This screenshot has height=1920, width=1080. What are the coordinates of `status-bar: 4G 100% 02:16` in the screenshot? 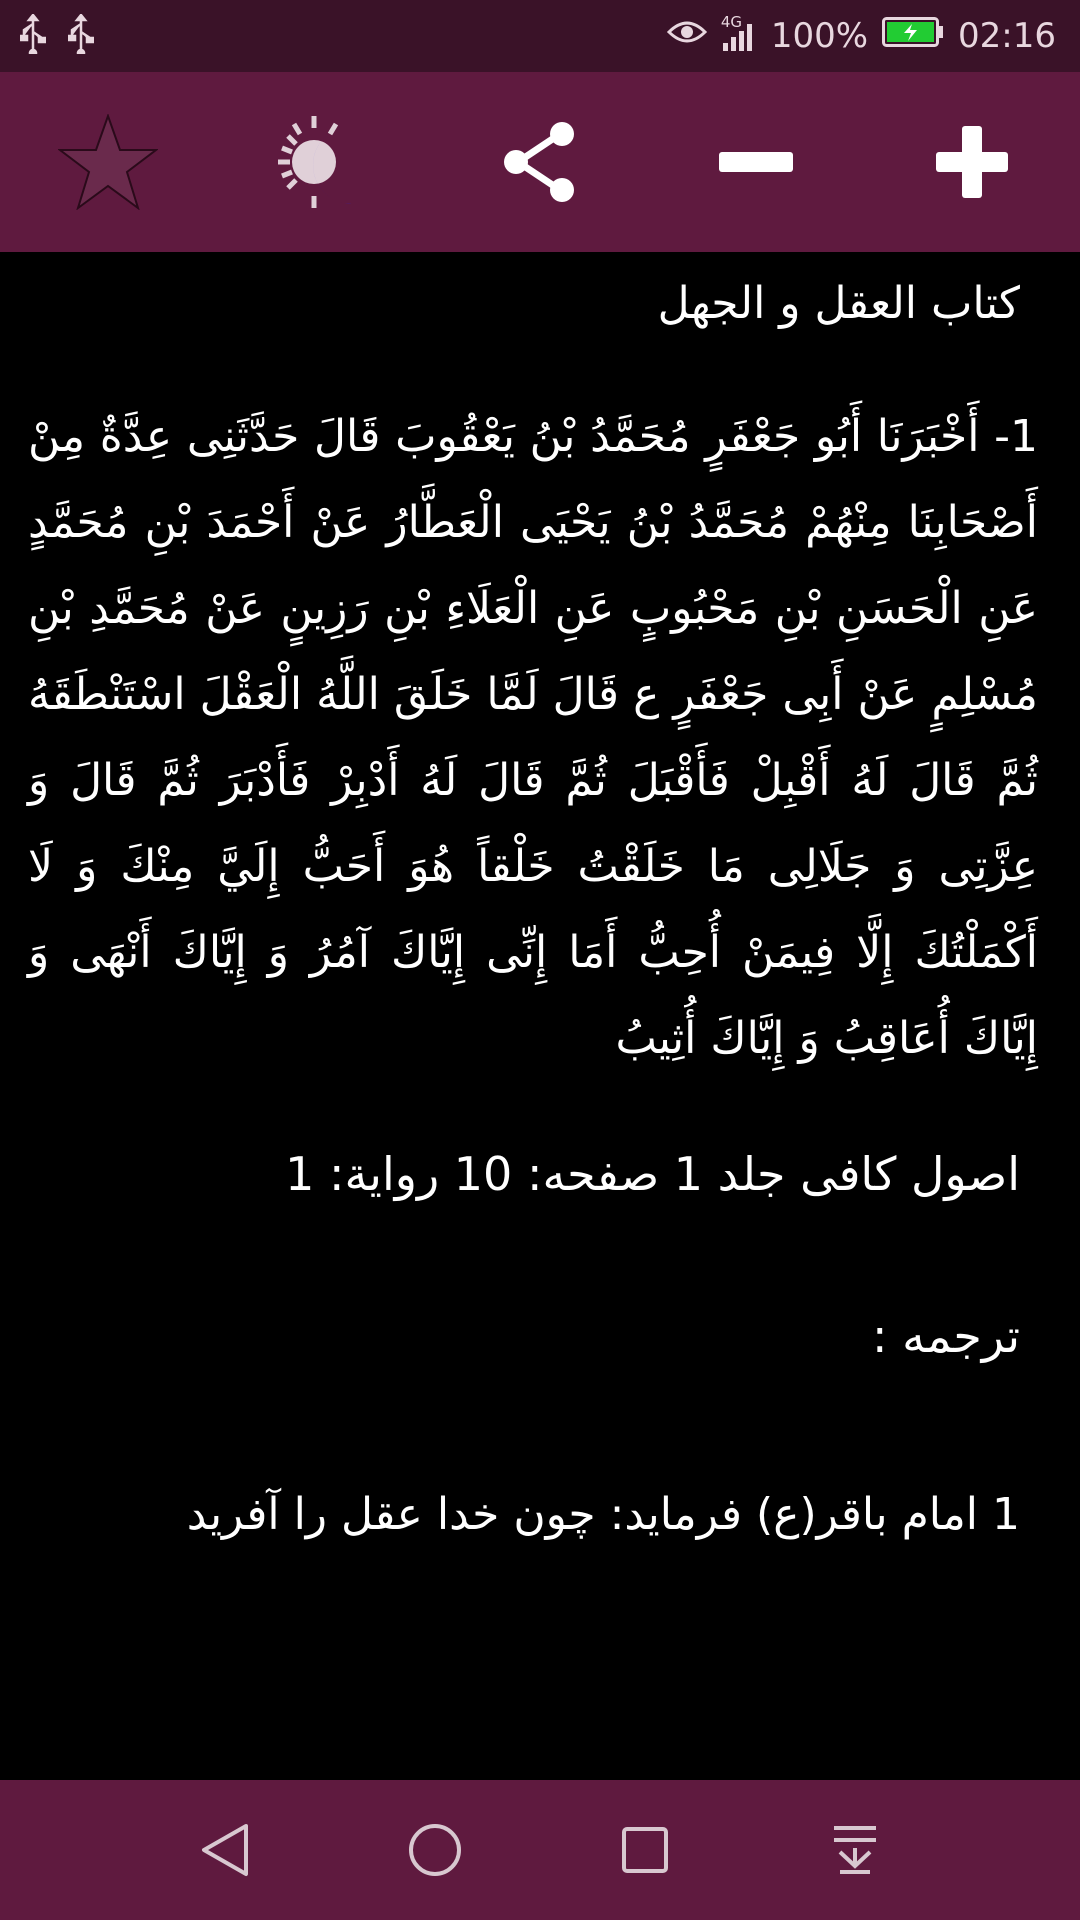 It's located at (540, 36).